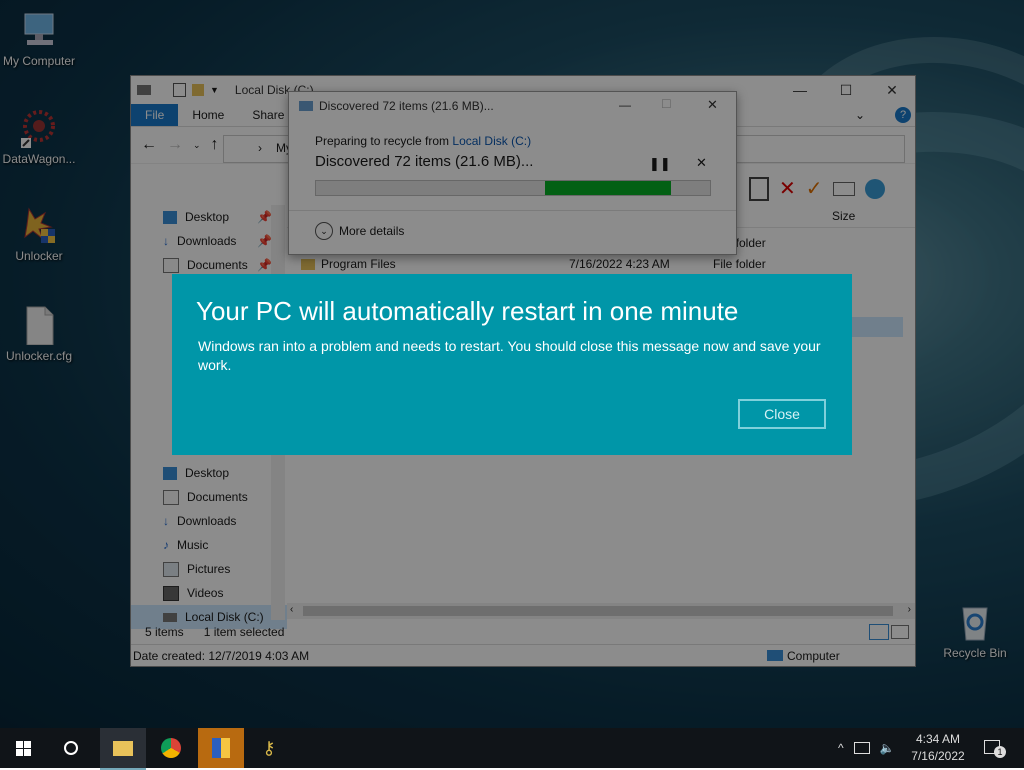  I want to click on network-icon, so click(861, 748).